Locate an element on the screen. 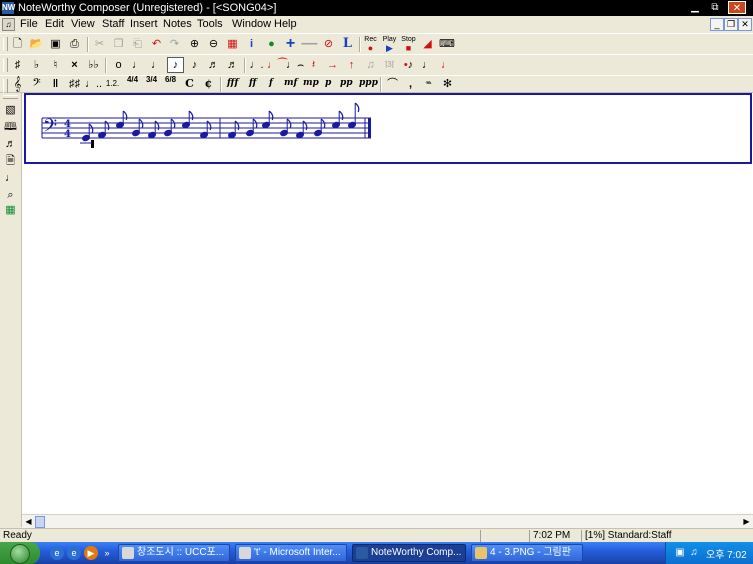 The height and width of the screenshot is (564, 753). nwc-icon: NW is located at coordinates (8, 8).